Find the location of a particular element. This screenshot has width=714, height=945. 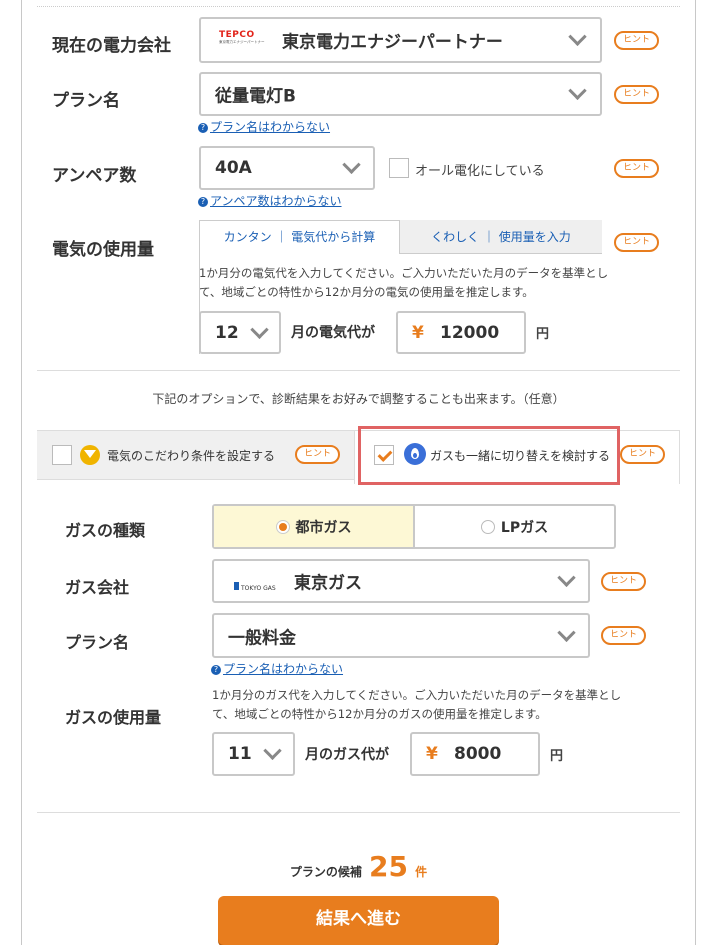

gas-plan-value: 一般料金 is located at coordinates (262, 638).